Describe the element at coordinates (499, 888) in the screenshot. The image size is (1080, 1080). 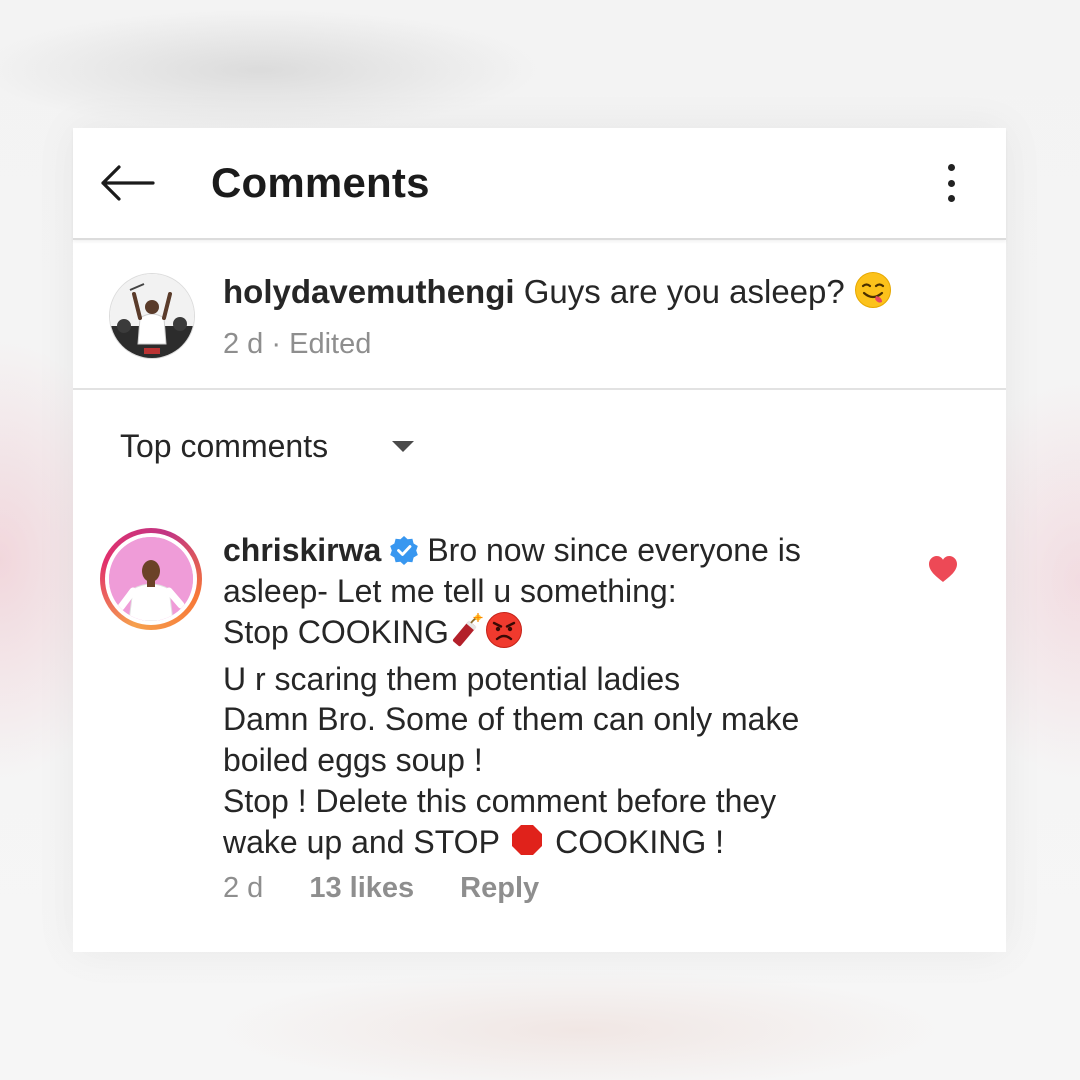
I see `reply-button: Reply` at that location.